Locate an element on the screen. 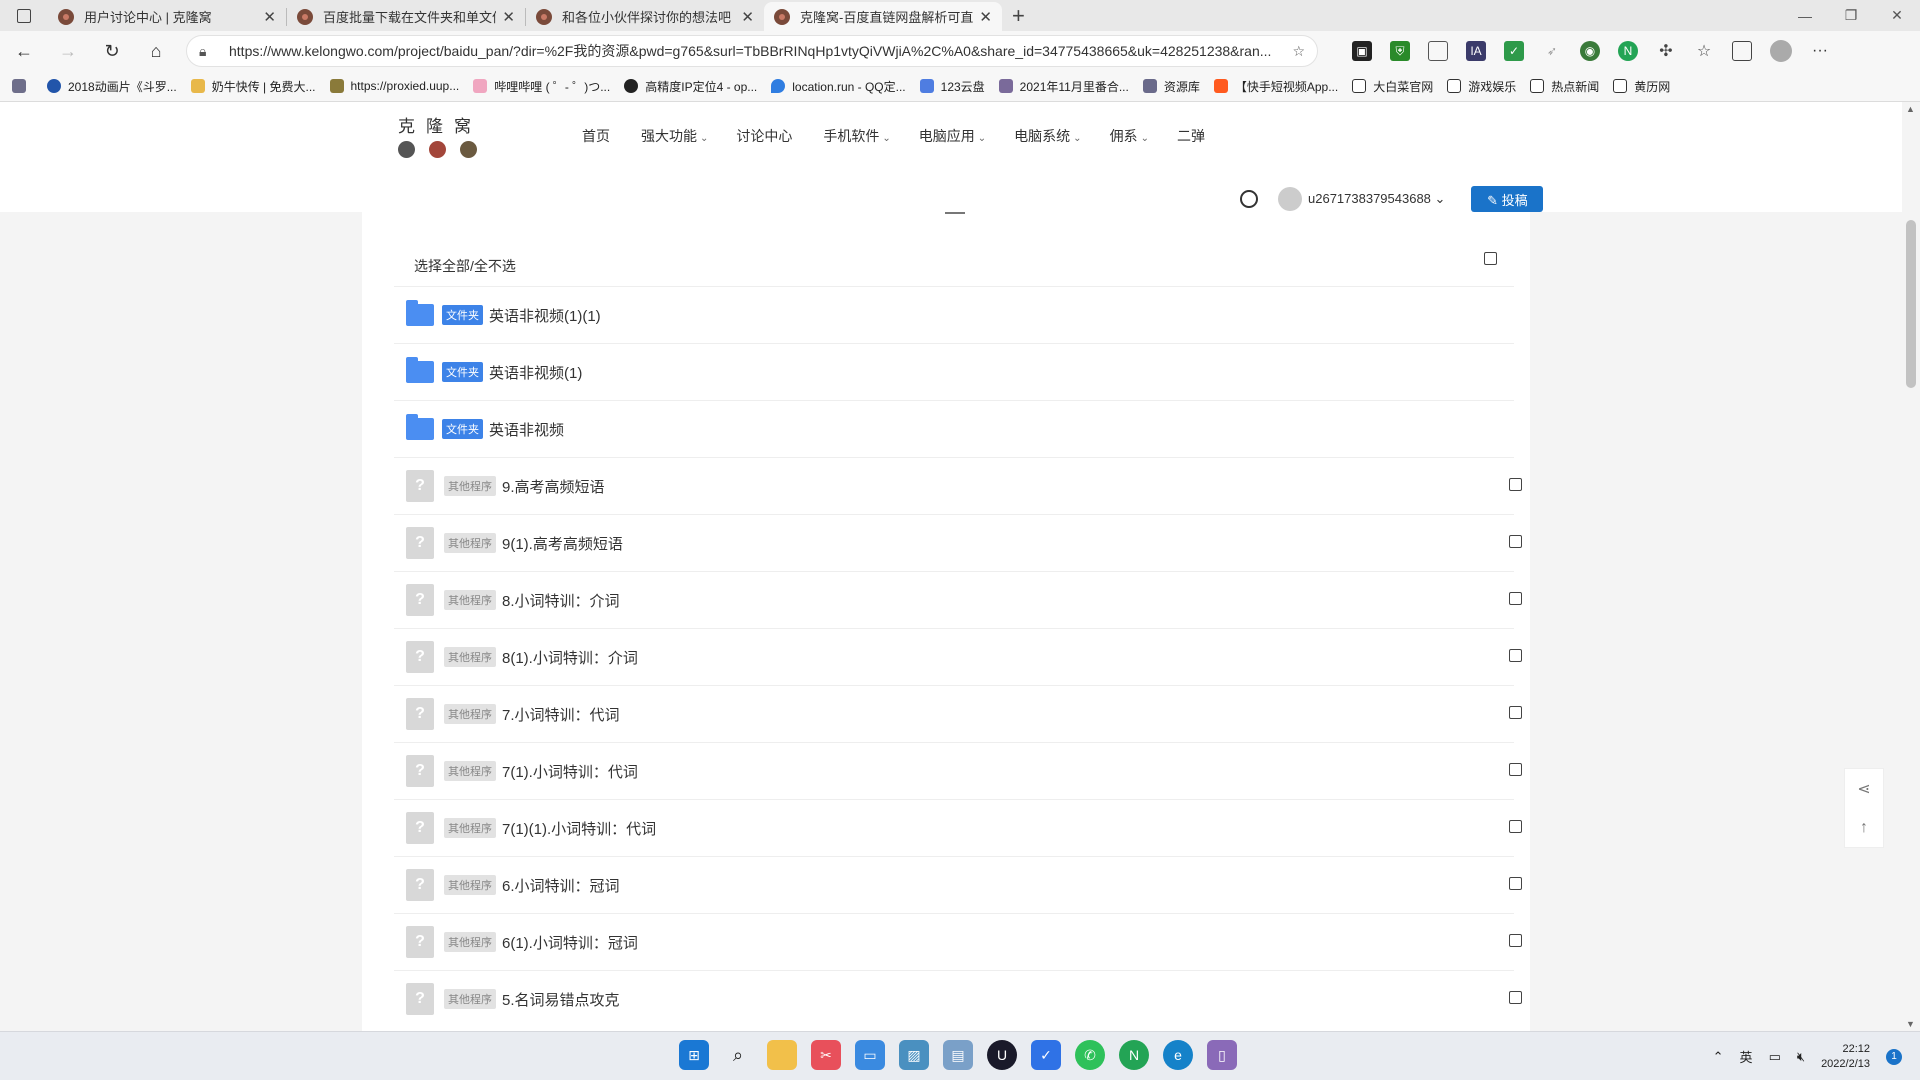 The width and height of the screenshot is (1920, 1080). select-all-checkbox is located at coordinates (1490, 258).